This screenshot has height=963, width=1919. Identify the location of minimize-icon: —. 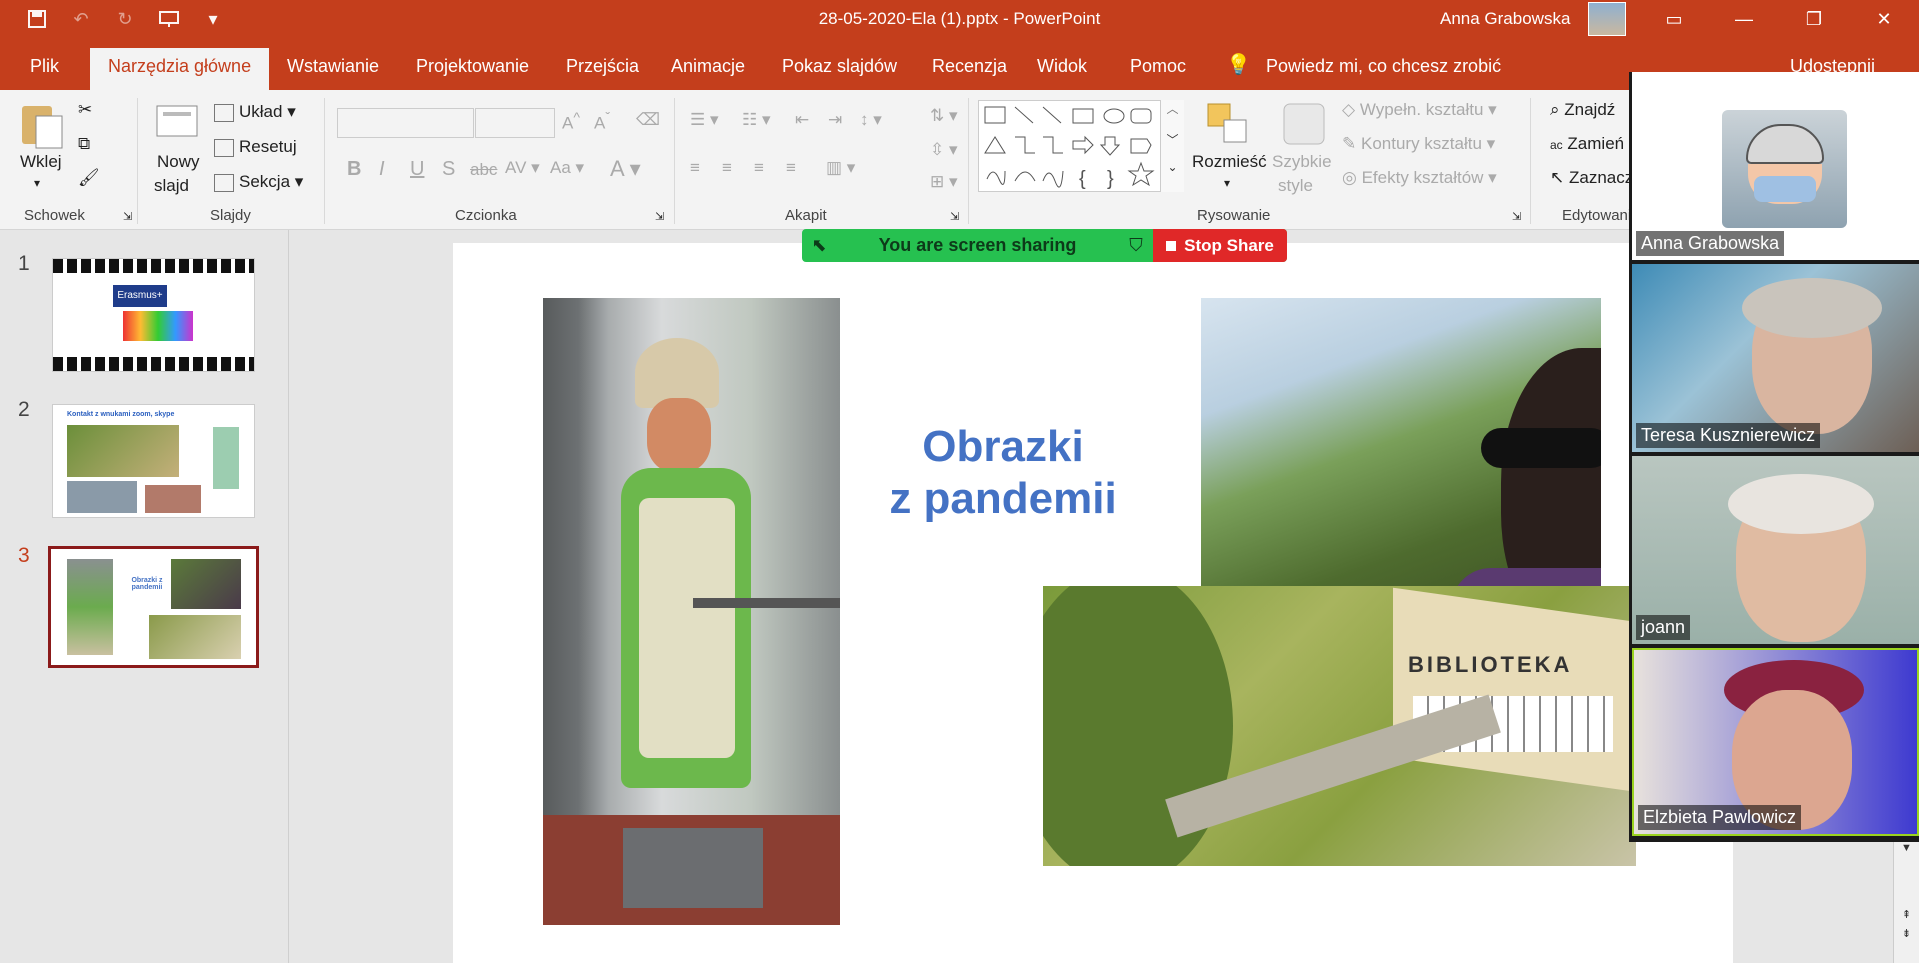
(1744, 19).